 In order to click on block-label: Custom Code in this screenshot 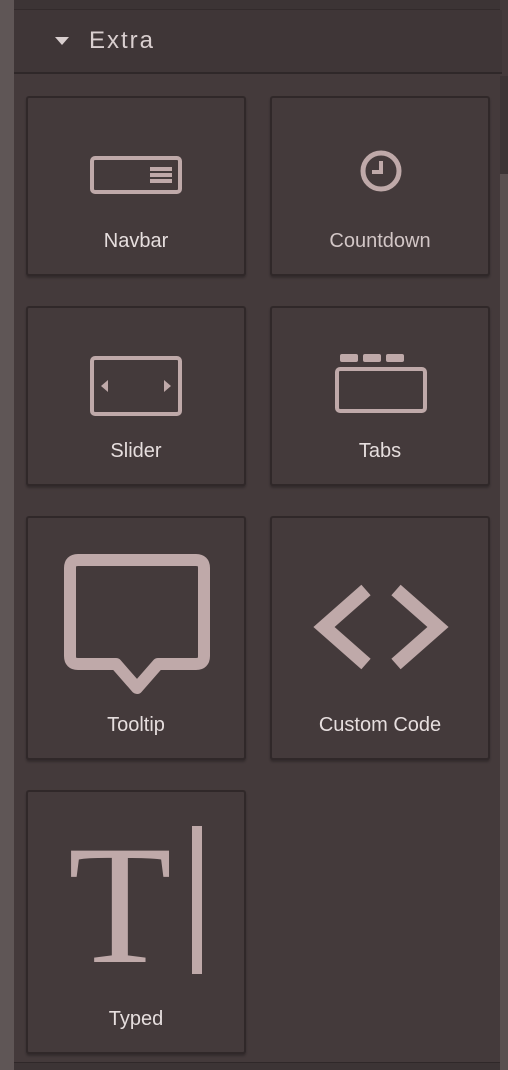, I will do `click(380, 725)`.